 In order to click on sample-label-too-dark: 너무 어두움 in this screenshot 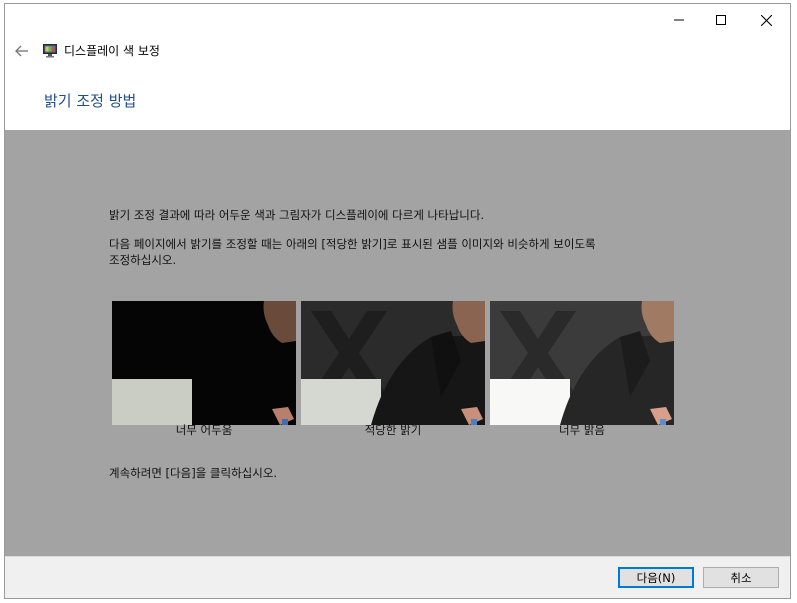, I will do `click(204, 430)`.